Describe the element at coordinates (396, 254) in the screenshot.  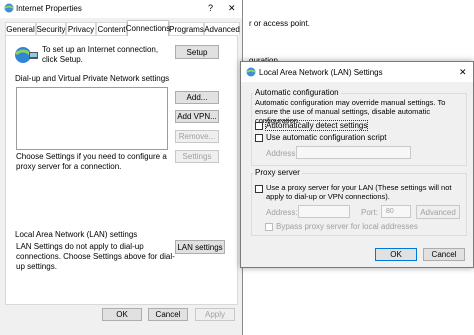
I see `dialog-ok-button: OK` at that location.